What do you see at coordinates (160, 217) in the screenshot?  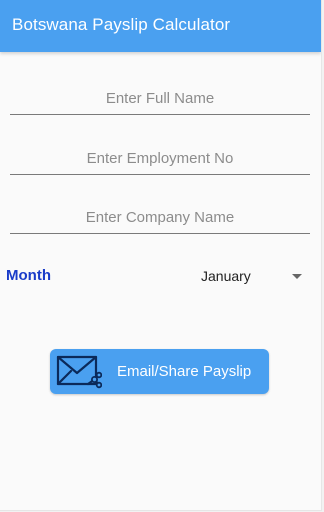 I see `company-name-input` at bounding box center [160, 217].